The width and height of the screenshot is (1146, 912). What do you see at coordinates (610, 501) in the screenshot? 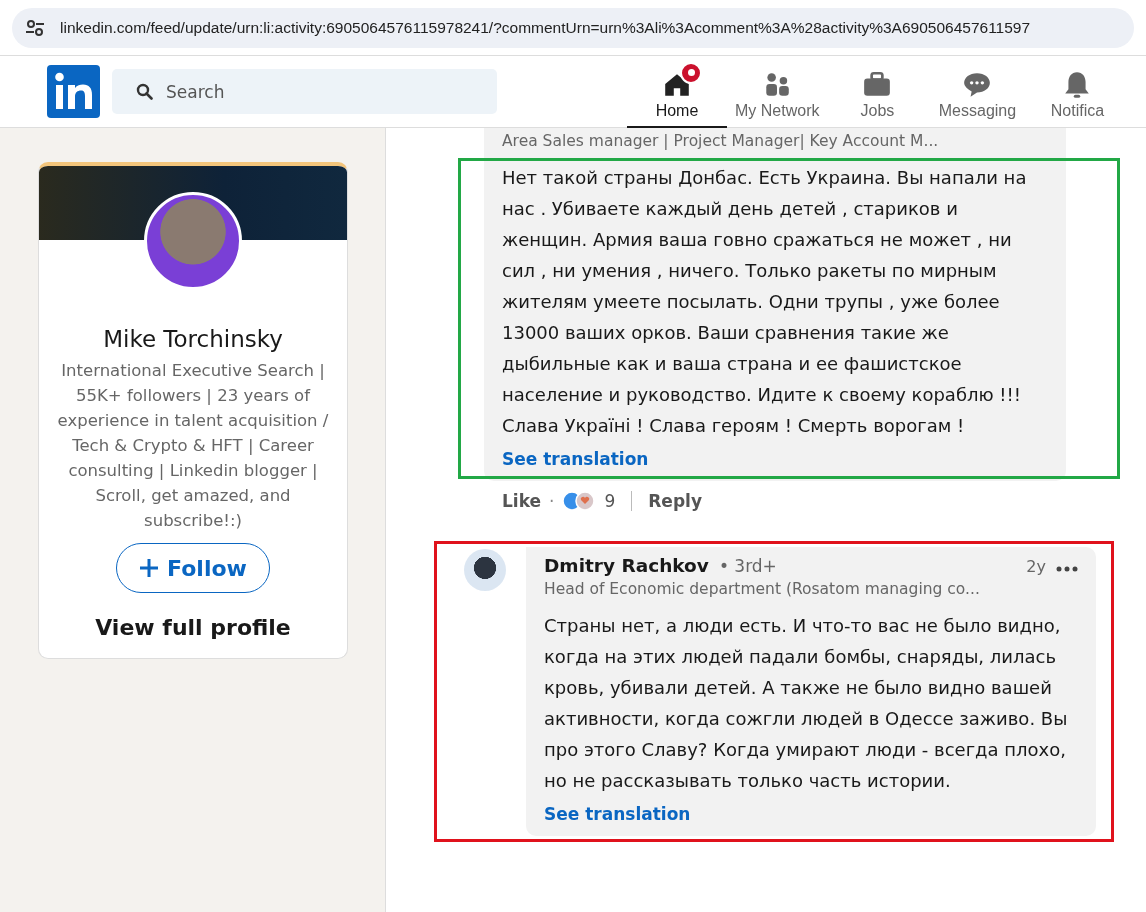
I see `reaction-count: 9` at bounding box center [610, 501].